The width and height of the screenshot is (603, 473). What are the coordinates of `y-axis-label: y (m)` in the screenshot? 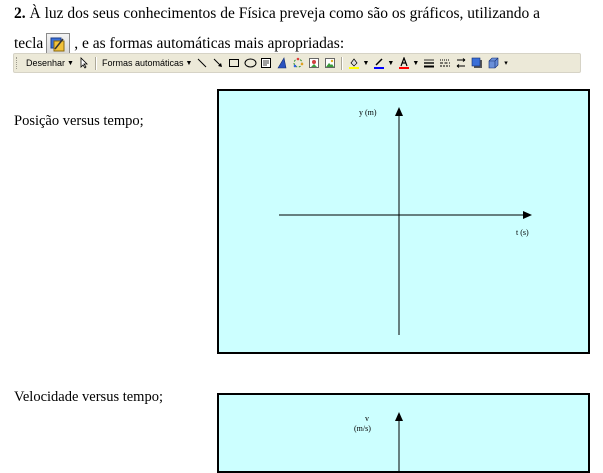 It's located at (368, 112).